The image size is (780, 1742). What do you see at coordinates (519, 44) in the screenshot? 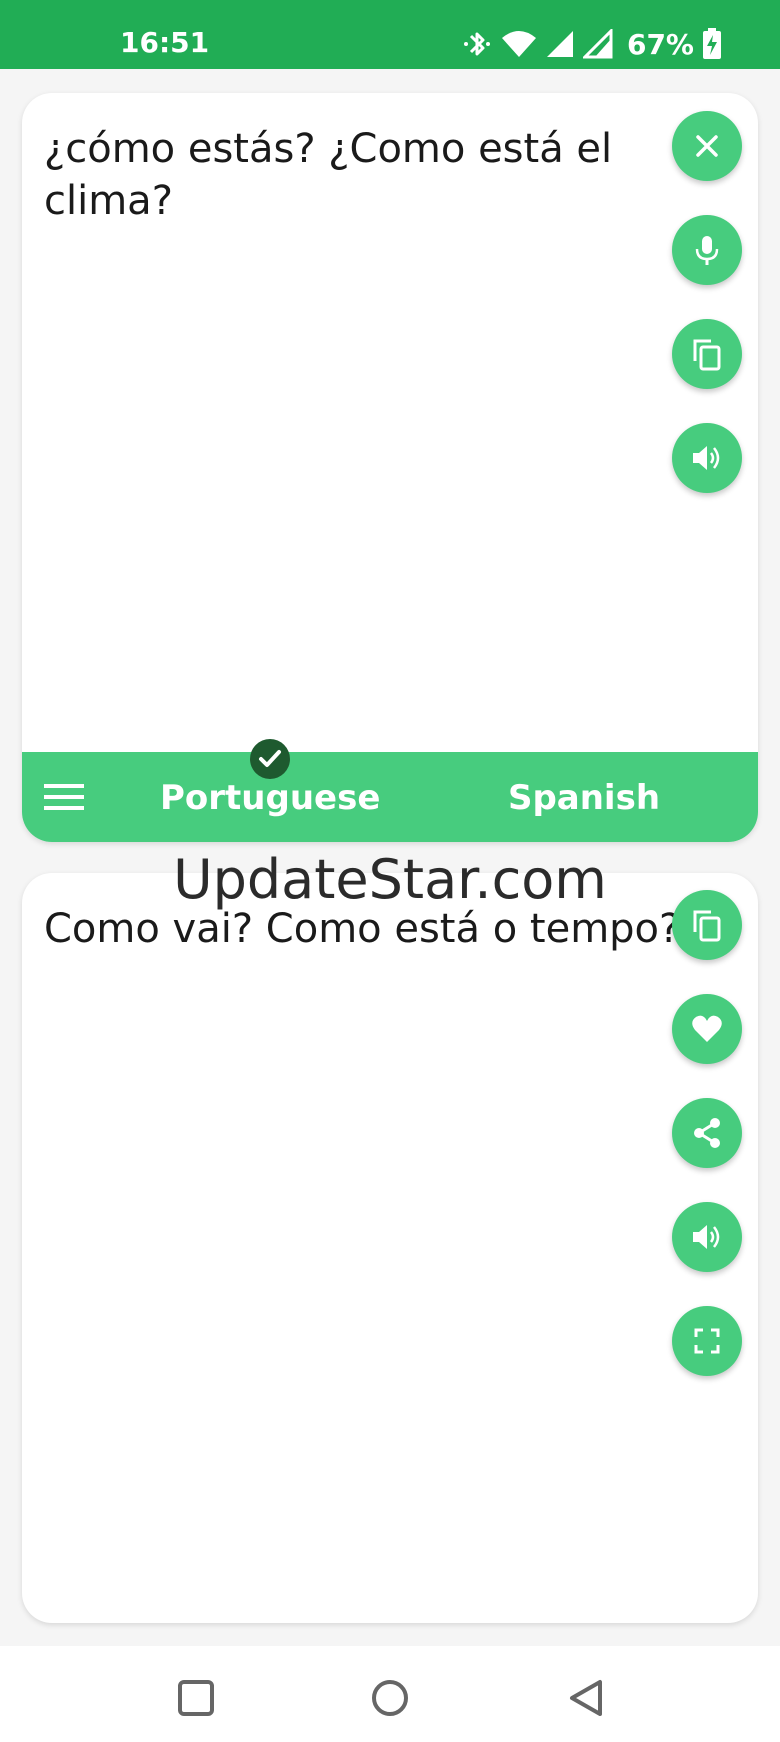
I see `wifi-icon` at bounding box center [519, 44].